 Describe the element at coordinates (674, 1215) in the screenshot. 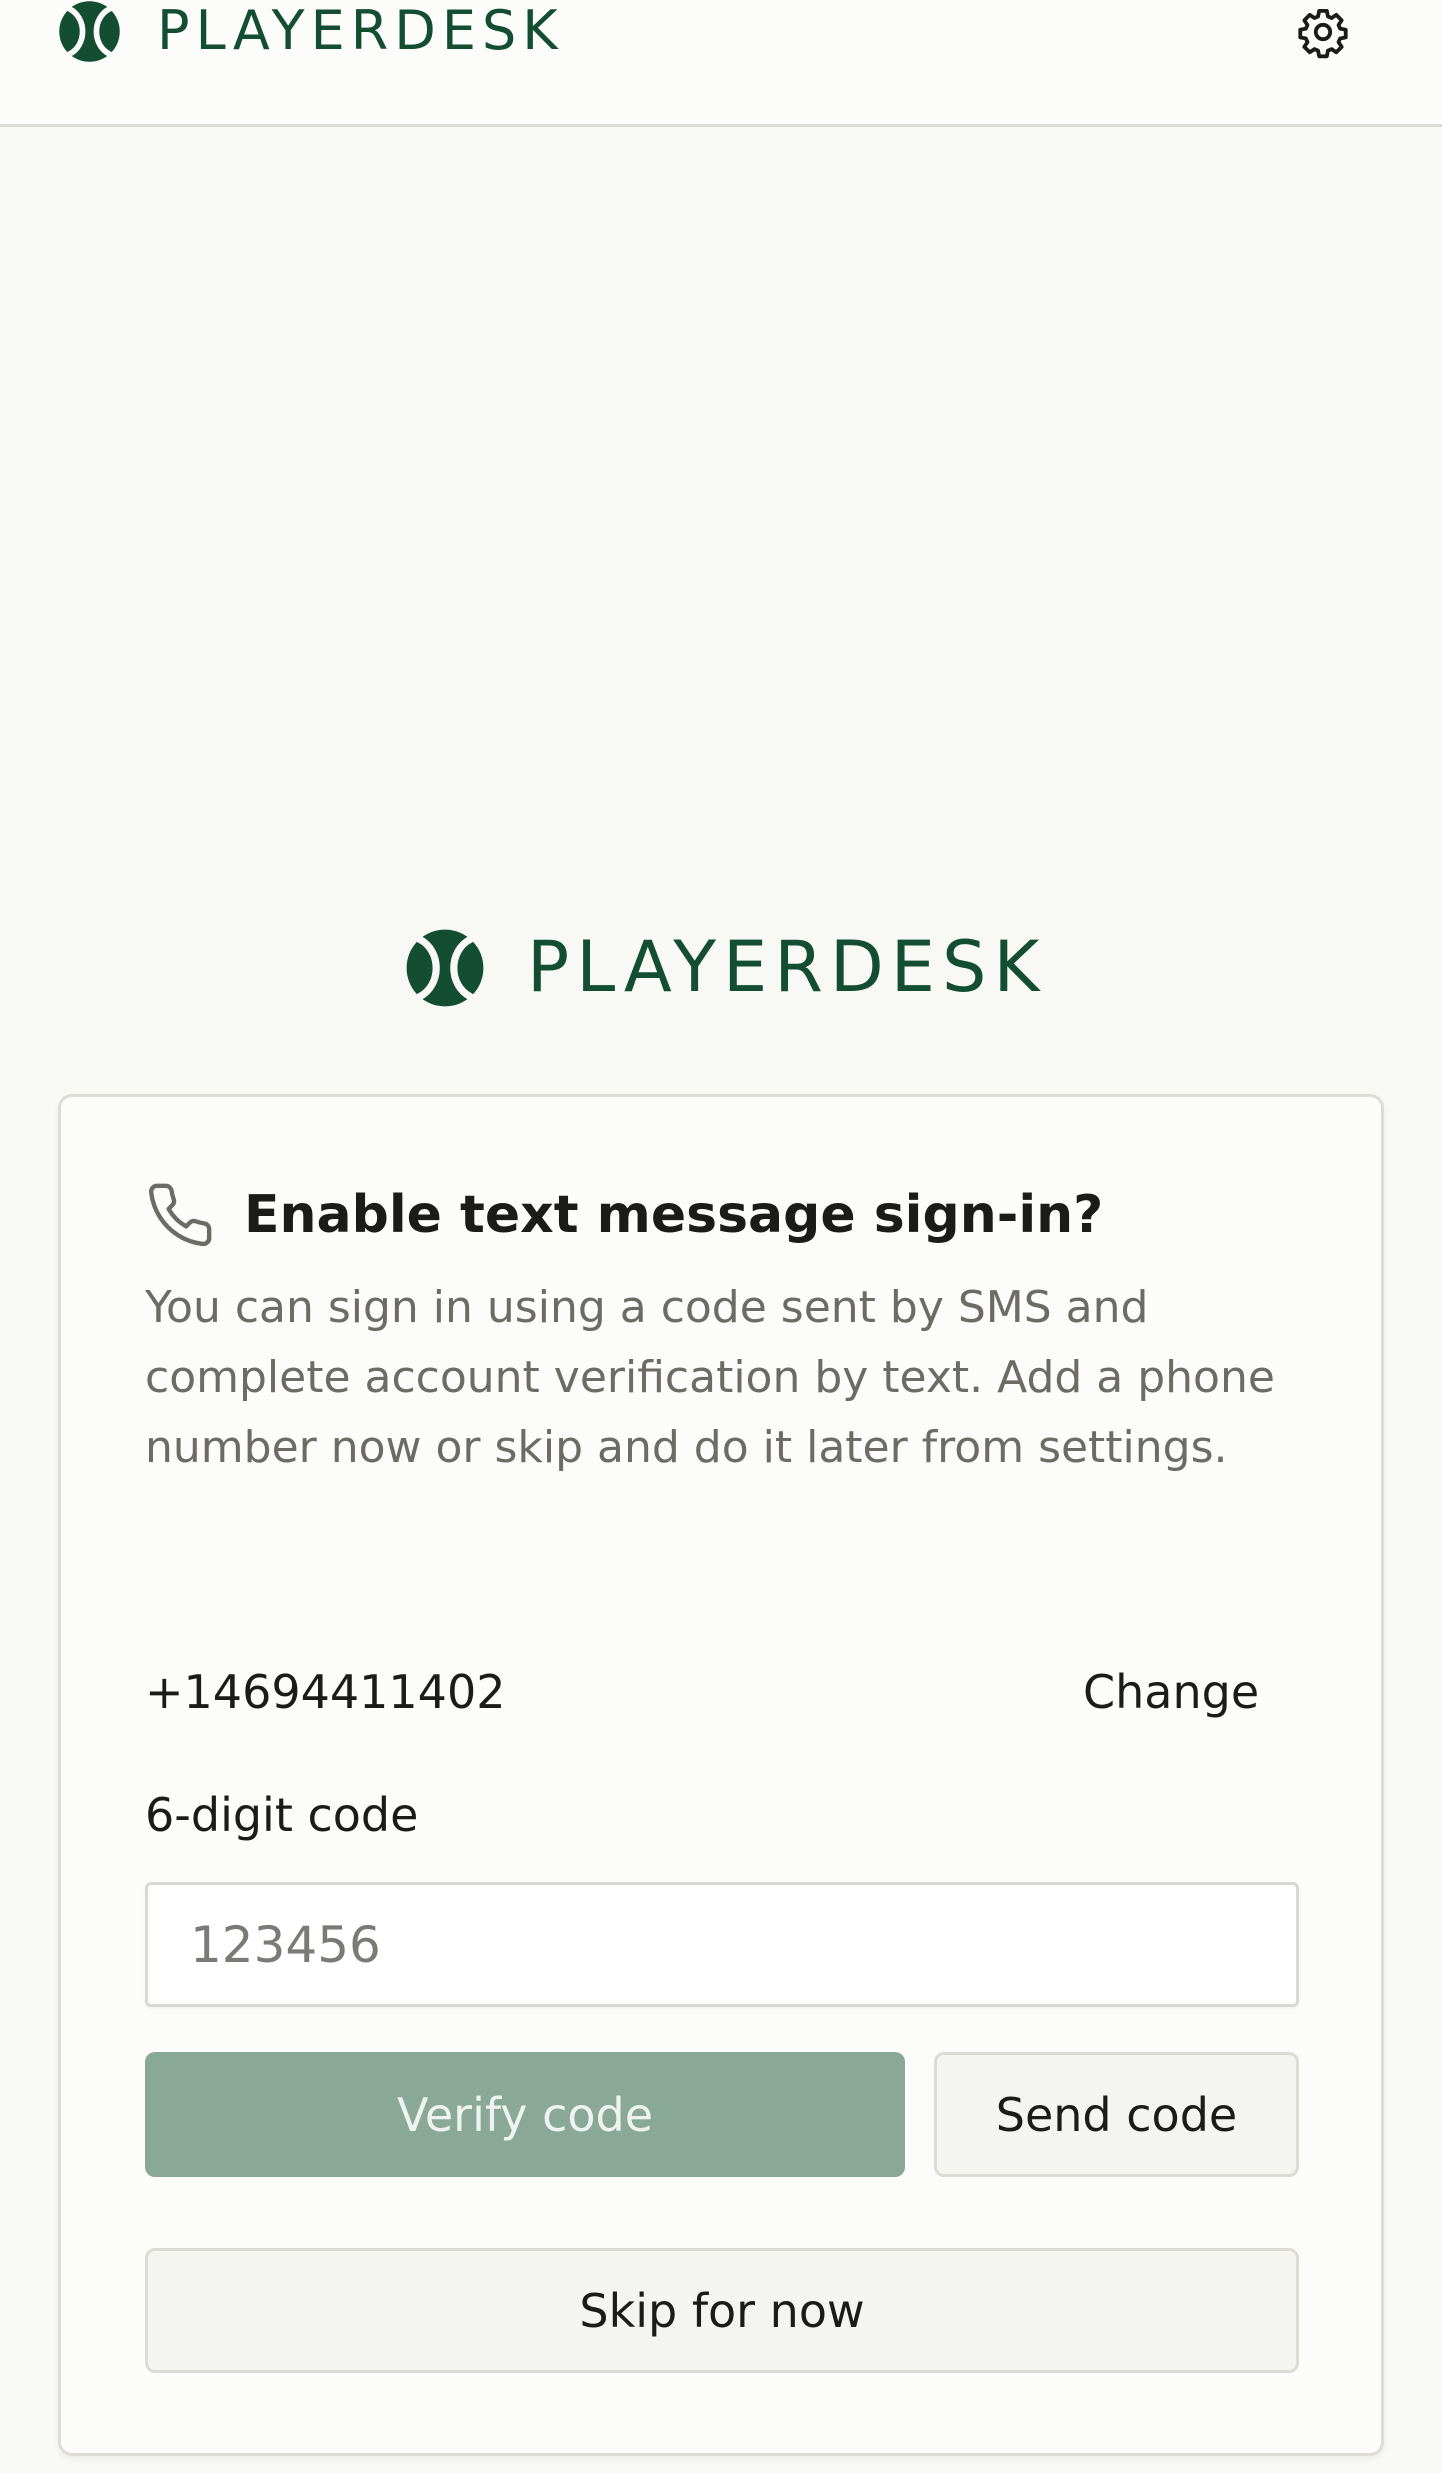

I see `card-title: Enable text message sign-in?` at that location.